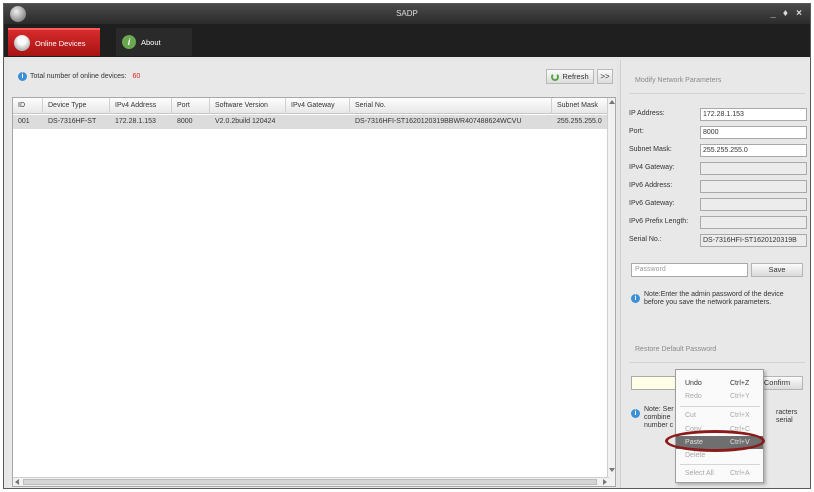 The height and width of the screenshot is (492, 814). I want to click on tab-label: Online Devices, so click(60, 43).